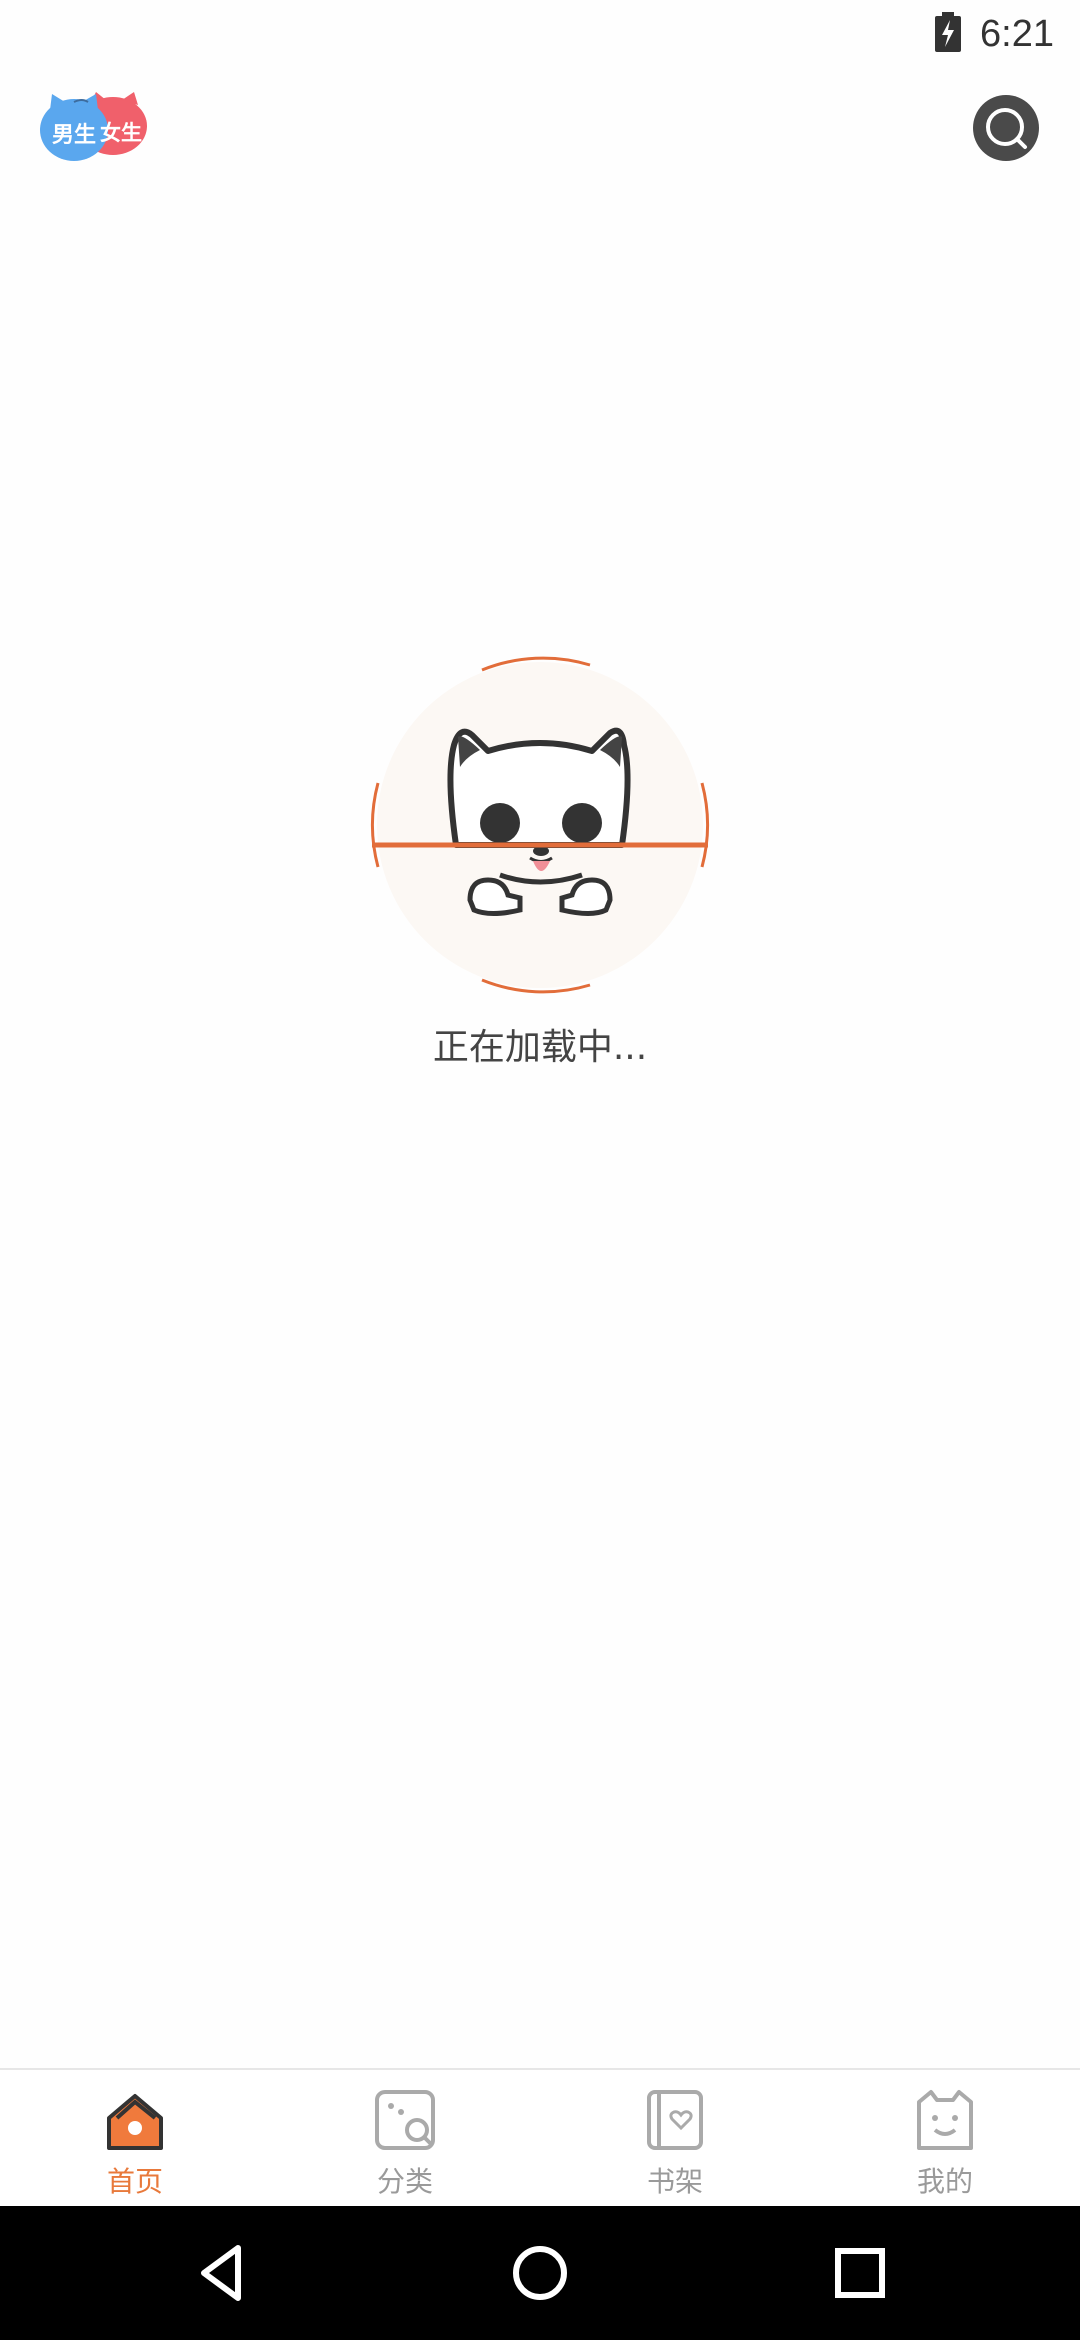 Image resolution: width=1080 pixels, height=2340 pixels. What do you see at coordinates (860, 2273) in the screenshot?
I see `recents-icon` at bounding box center [860, 2273].